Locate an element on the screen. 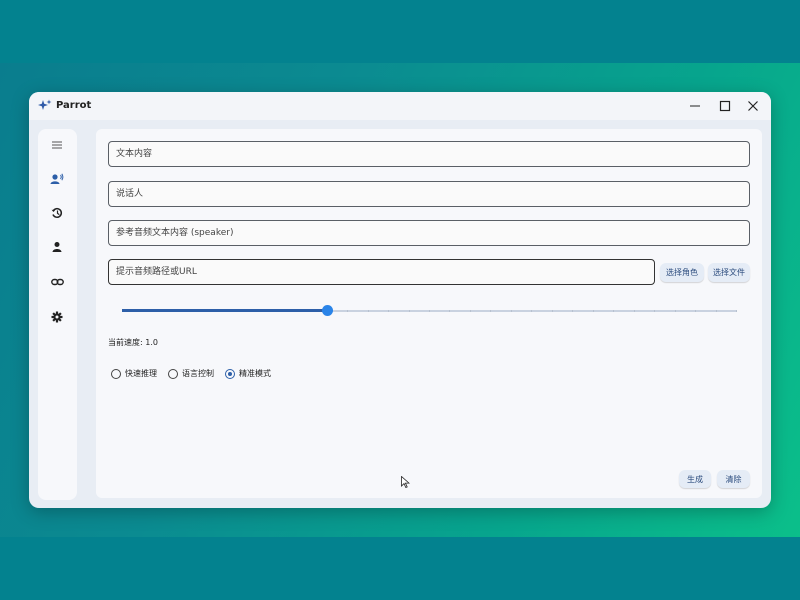 The height and width of the screenshot is (600, 800). history-icon is located at coordinates (57, 213).